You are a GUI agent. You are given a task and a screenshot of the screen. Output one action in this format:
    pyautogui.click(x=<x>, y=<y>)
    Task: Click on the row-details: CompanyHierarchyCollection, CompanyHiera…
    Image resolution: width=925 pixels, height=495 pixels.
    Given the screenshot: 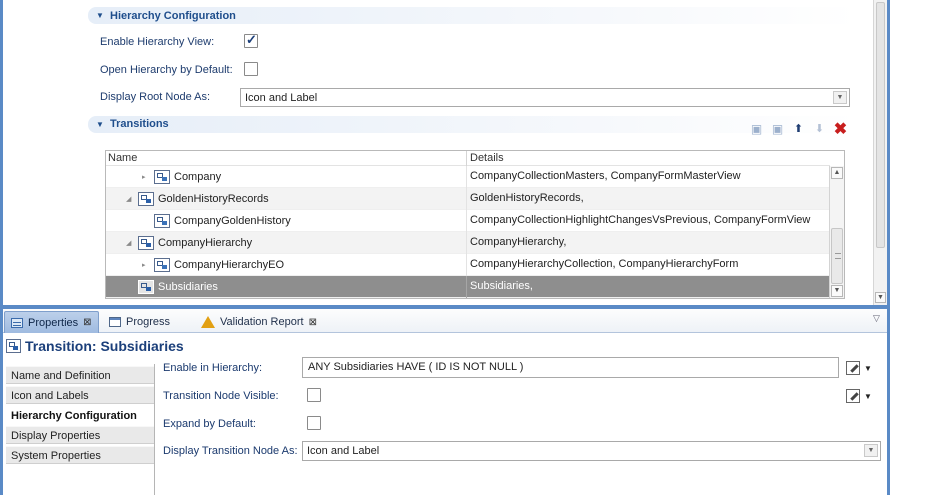 What is the action you would take?
    pyautogui.click(x=604, y=264)
    